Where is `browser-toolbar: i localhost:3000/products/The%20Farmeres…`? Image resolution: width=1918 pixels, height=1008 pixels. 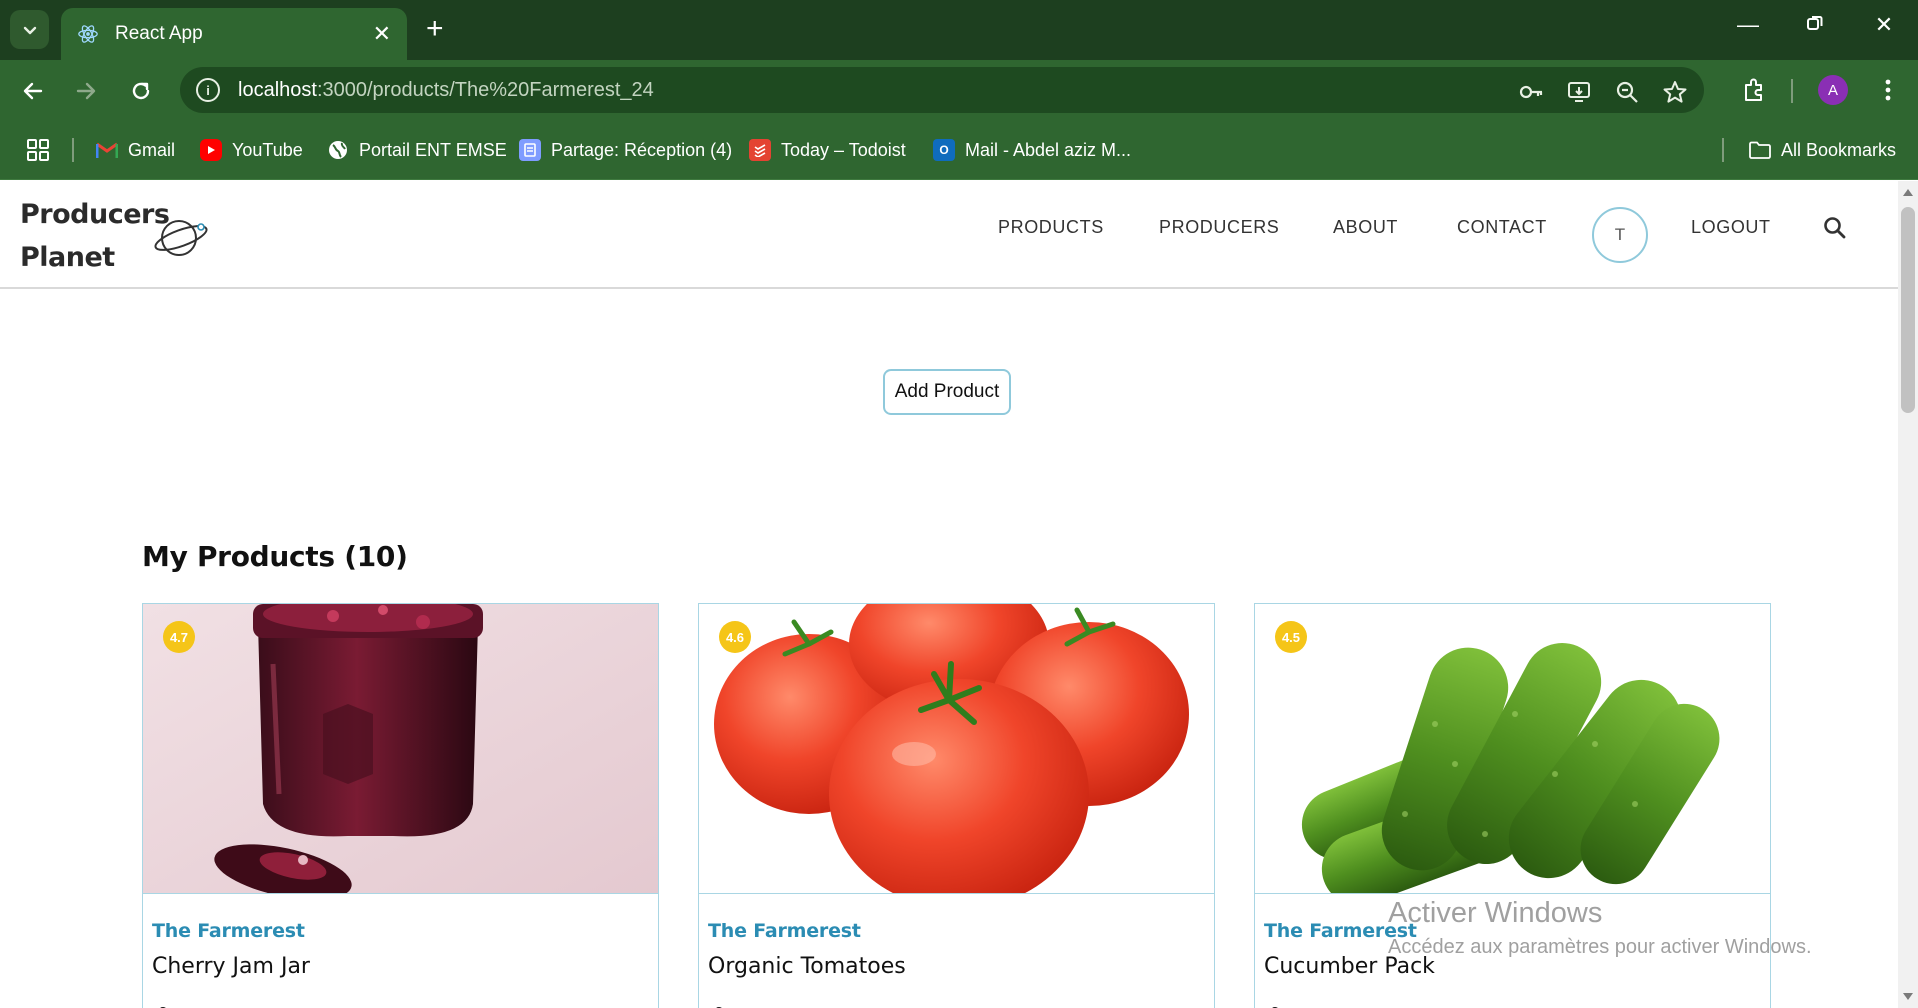
browser-toolbar: i localhost:3000/products/The%20Farmeres… is located at coordinates (959, 90).